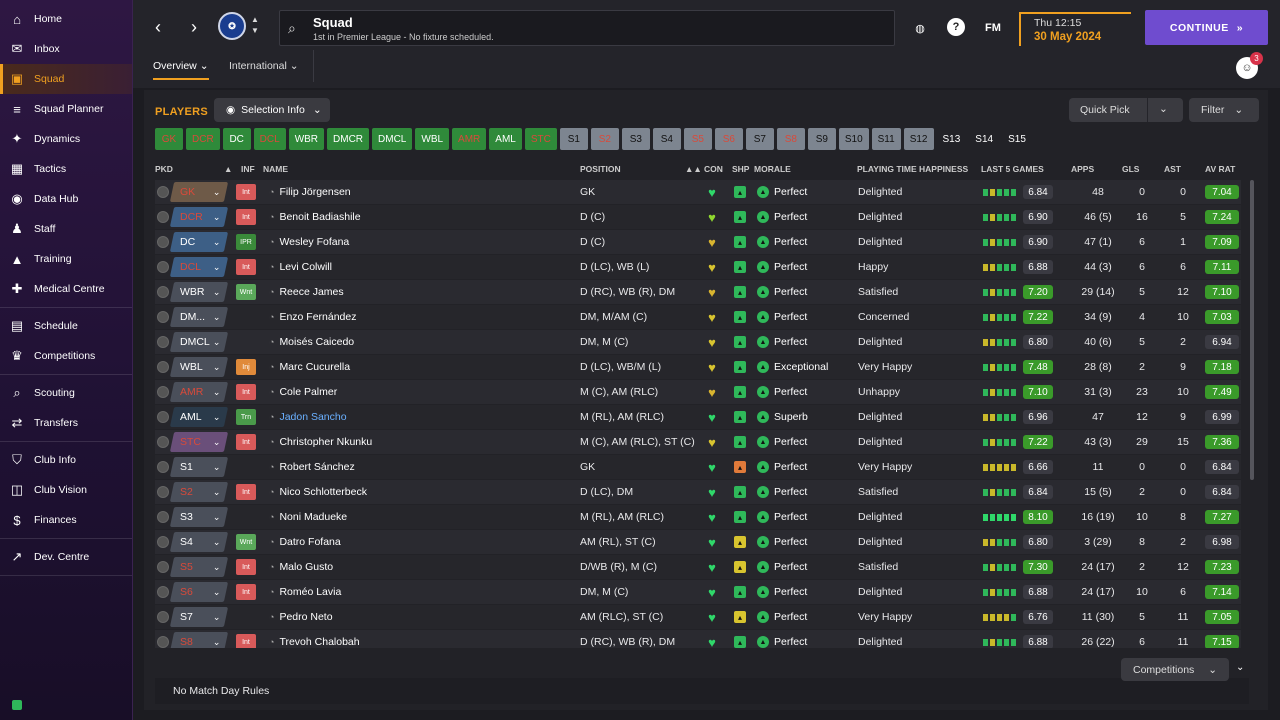 The height and width of the screenshot is (720, 1280). What do you see at coordinates (308, 417) in the screenshot?
I see `player-name: ◔ Jadon Sancho` at bounding box center [308, 417].